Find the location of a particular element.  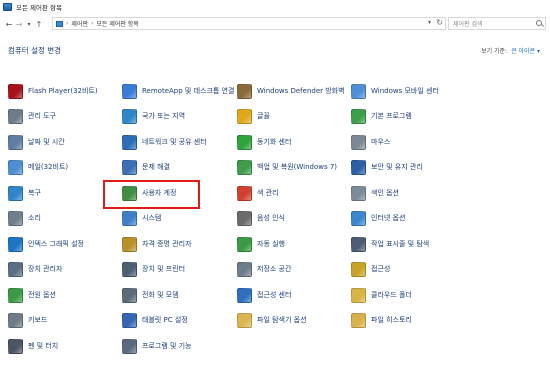

control-panel-item: 태블릿 PC 설정 is located at coordinates (182, 321).